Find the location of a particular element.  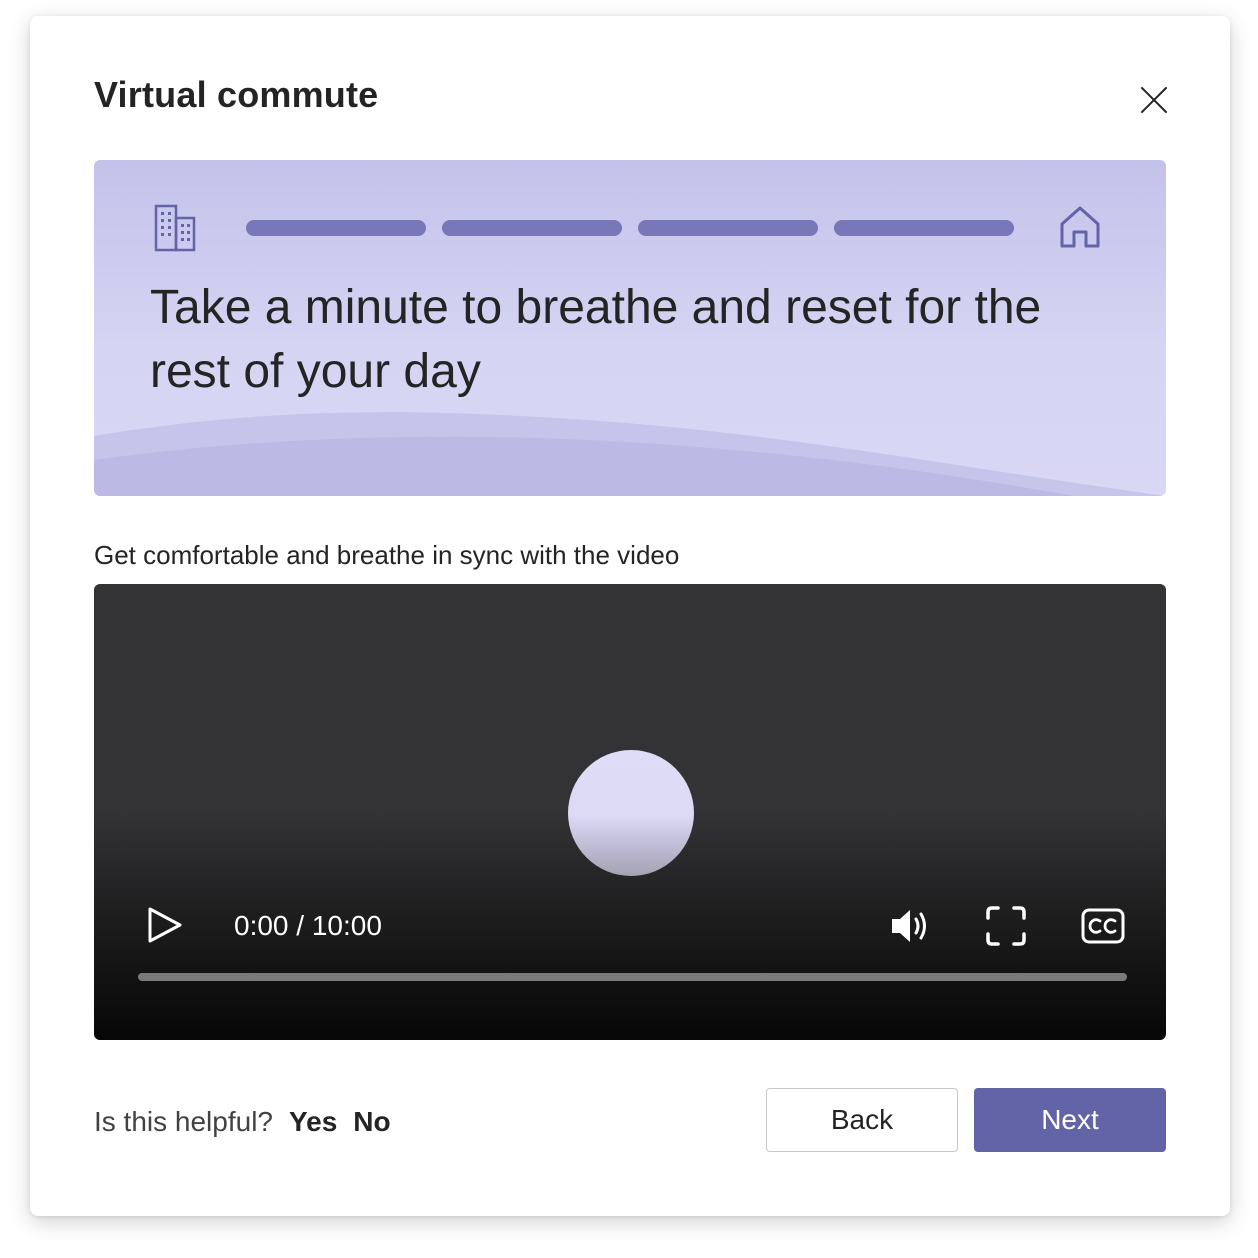

office-building-icon is located at coordinates (175, 228).